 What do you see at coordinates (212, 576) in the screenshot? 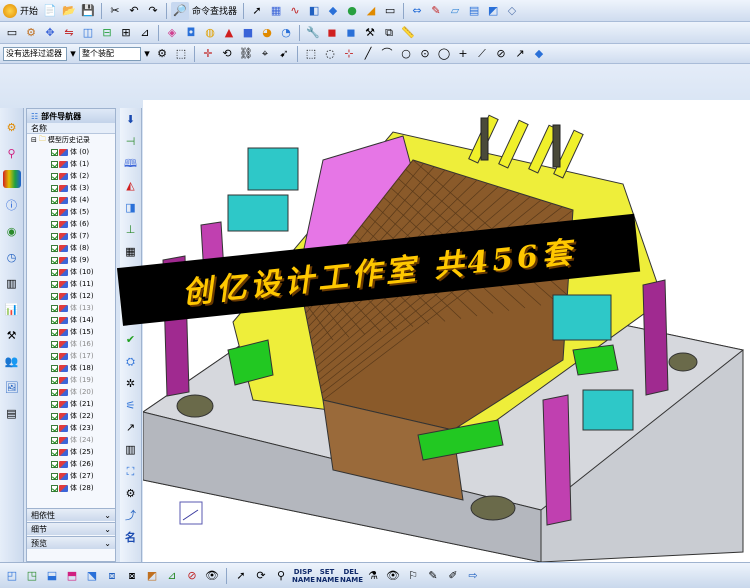
I see `show-icon: 👁` at bounding box center [212, 576].